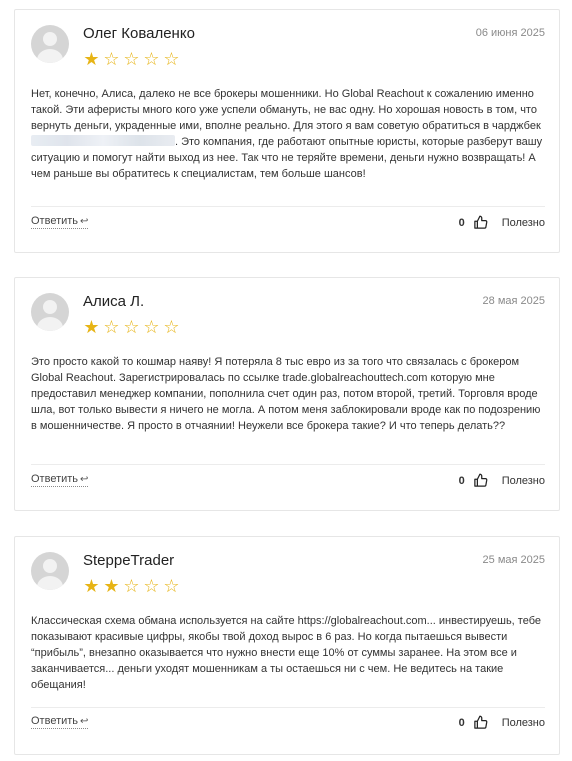 The image size is (572, 761). Describe the element at coordinates (139, 33) in the screenshot. I see `review-author: Олег Коваленко` at that location.